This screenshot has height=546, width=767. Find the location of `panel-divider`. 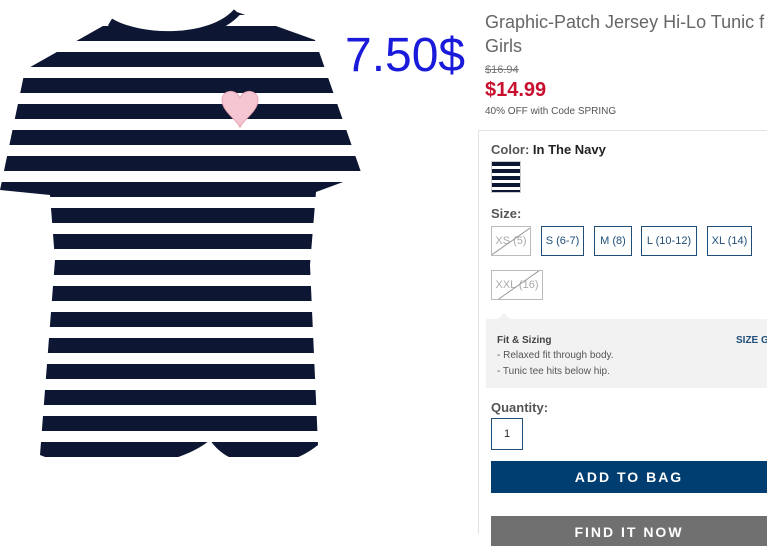

panel-divider is located at coordinates (478, 332).